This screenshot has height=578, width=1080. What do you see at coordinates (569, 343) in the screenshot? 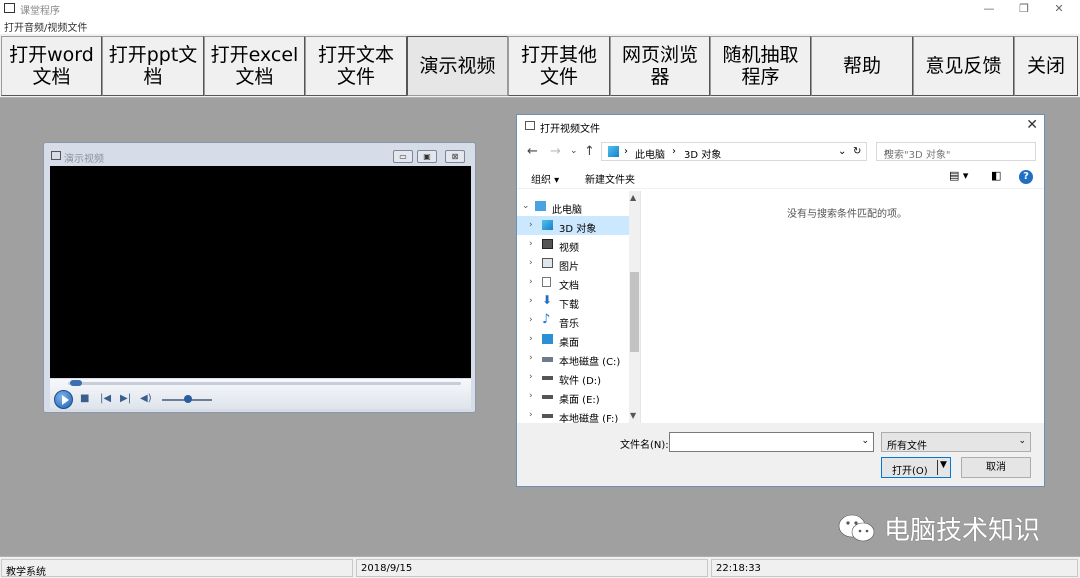
I see `tree-item-label: 桌面` at bounding box center [569, 343].